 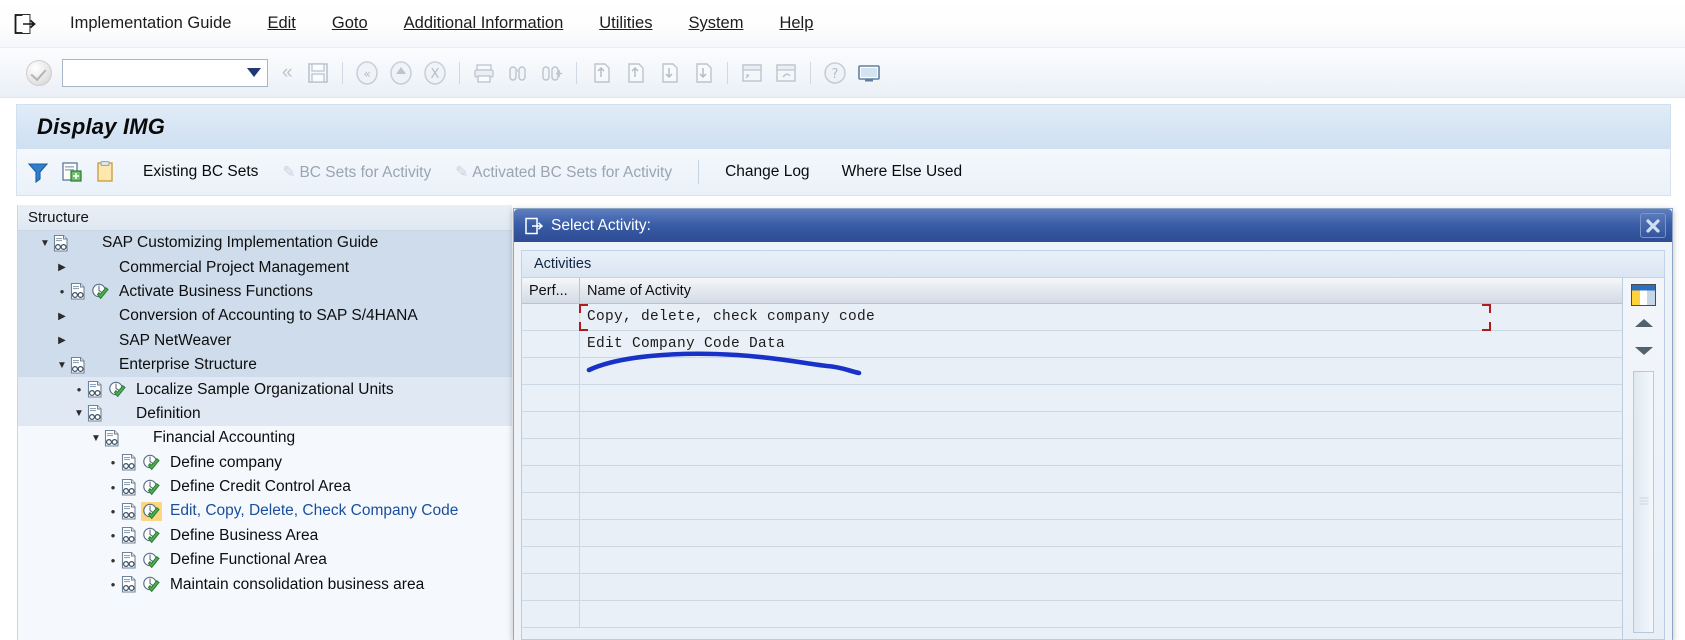 What do you see at coordinates (835, 73) in the screenshot?
I see `help-icon: ?` at bounding box center [835, 73].